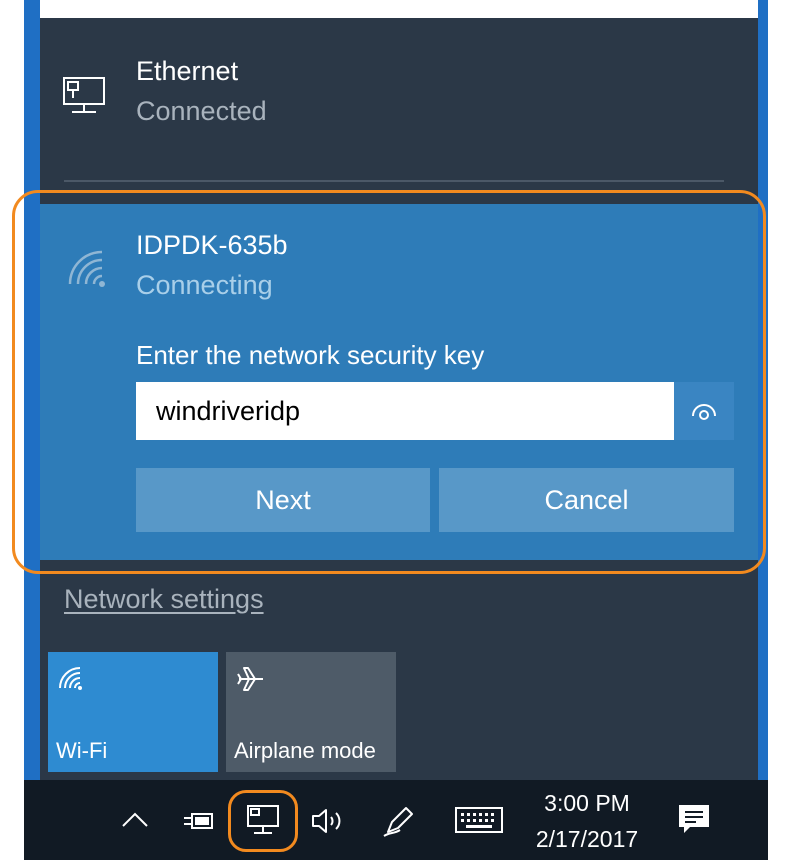 The image size is (796, 860). Describe the element at coordinates (201, 111) in the screenshot. I see `ethernet-status: Connected` at that location.